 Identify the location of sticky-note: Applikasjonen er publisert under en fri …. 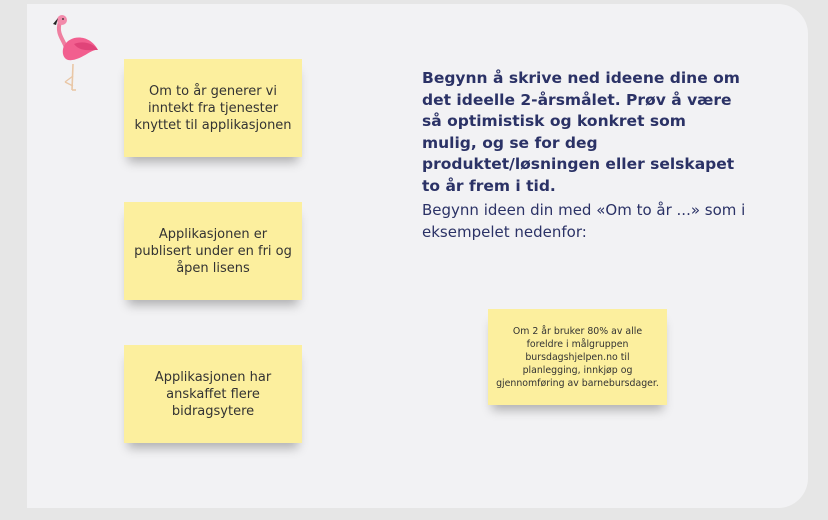
(213, 251).